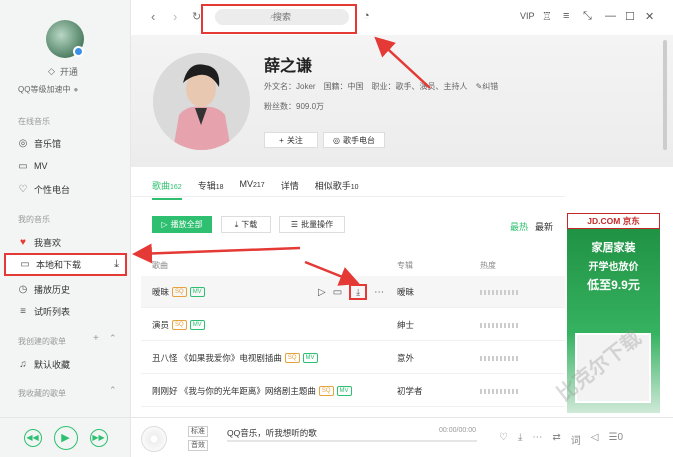 Image resolution: width=673 pixels, height=457 pixels. Describe the element at coordinates (52, 364) in the screenshot. I see `sidebar-item-label: 默认收藏` at that location.